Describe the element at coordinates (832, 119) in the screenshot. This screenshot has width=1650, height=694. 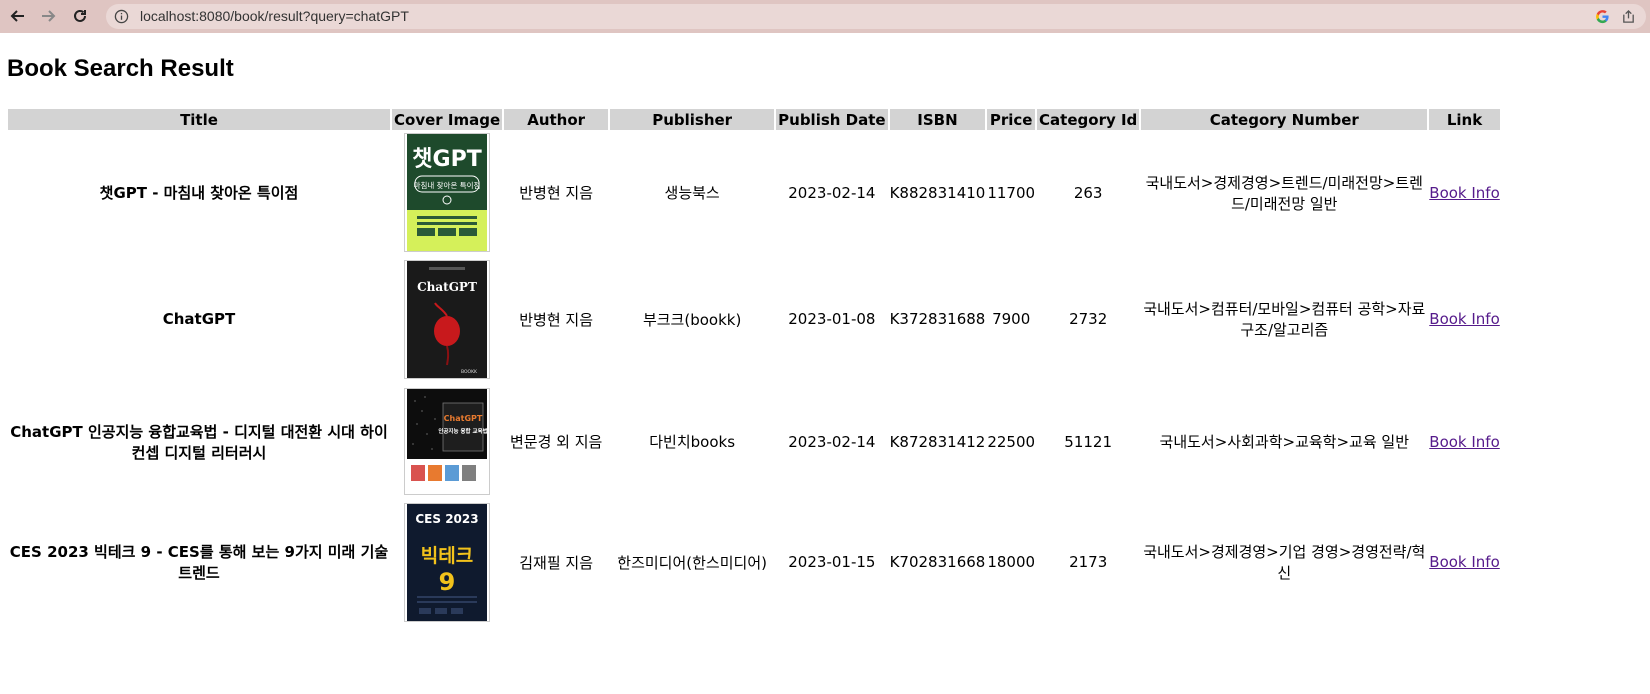
I see `header-publish-date: Publish Date` at that location.